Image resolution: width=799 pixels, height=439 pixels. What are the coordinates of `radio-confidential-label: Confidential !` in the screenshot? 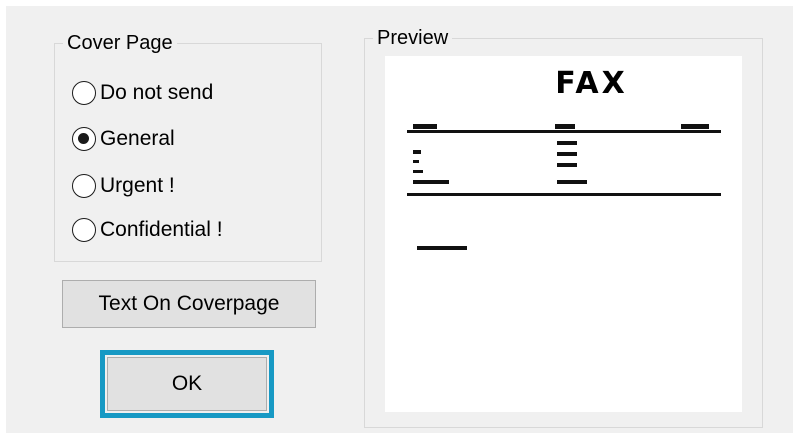 It's located at (161, 229).